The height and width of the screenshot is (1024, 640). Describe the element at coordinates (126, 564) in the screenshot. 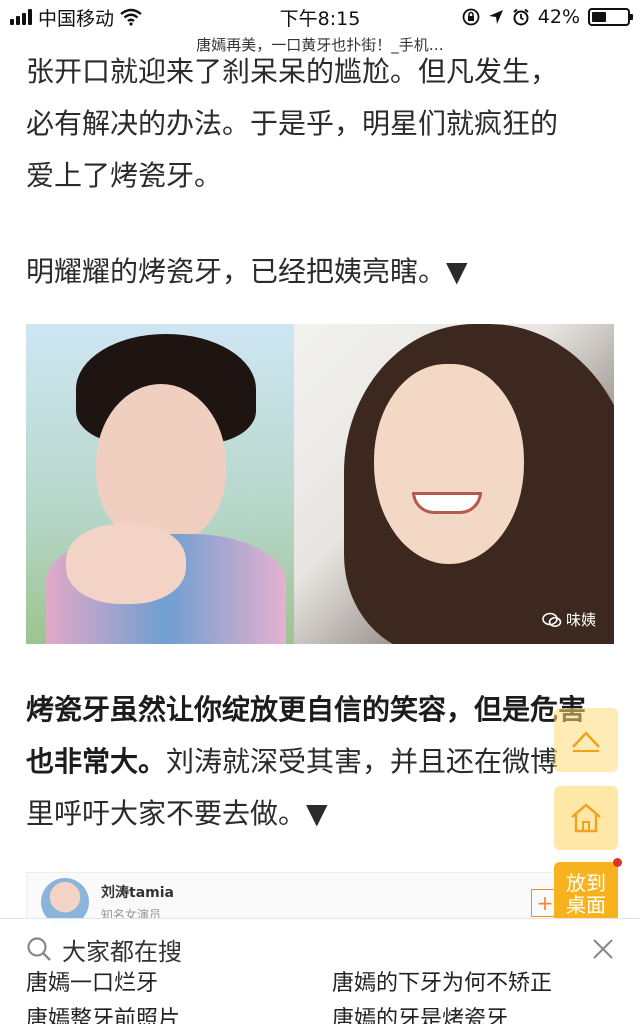

I see `photo-hands` at that location.